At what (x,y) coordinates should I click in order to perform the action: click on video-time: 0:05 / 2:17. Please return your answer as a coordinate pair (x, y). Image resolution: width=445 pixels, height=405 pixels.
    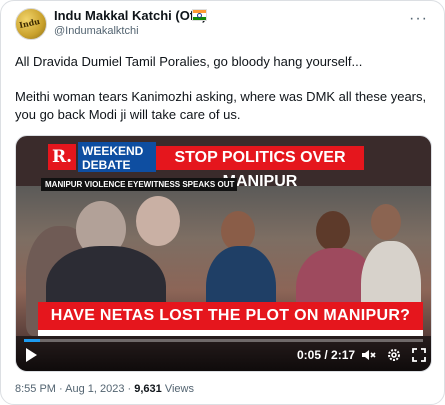
    Looking at the image, I should click on (326, 355).